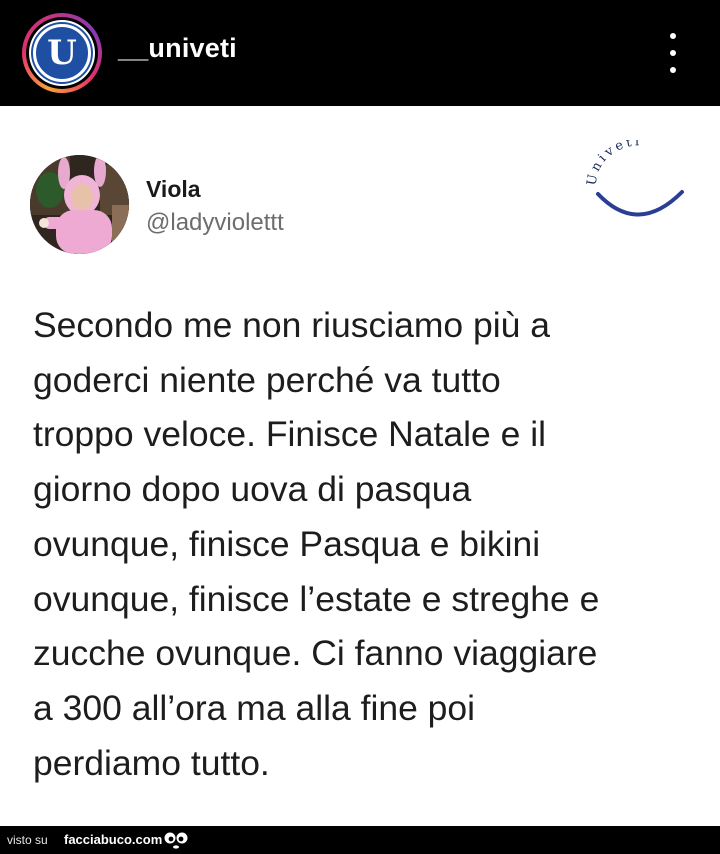 The image size is (720, 854). I want to click on watermark-footer: visto su facciabuco.com, so click(360, 840).